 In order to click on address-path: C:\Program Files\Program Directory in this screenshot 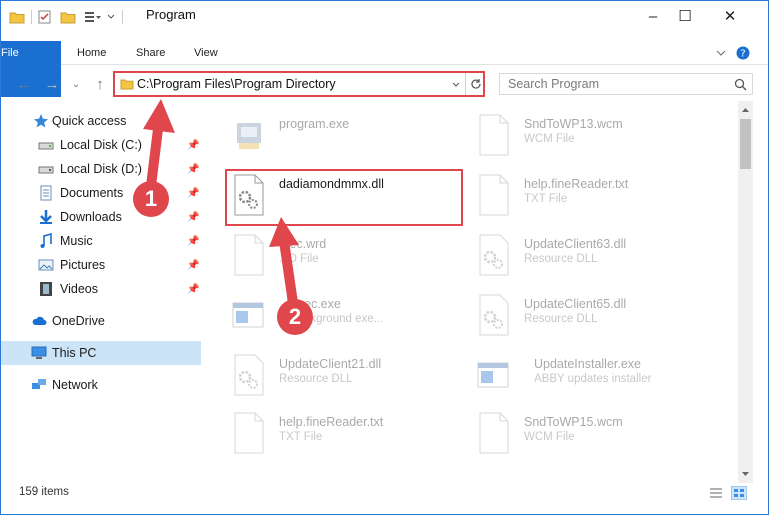, I will do `click(236, 84)`.